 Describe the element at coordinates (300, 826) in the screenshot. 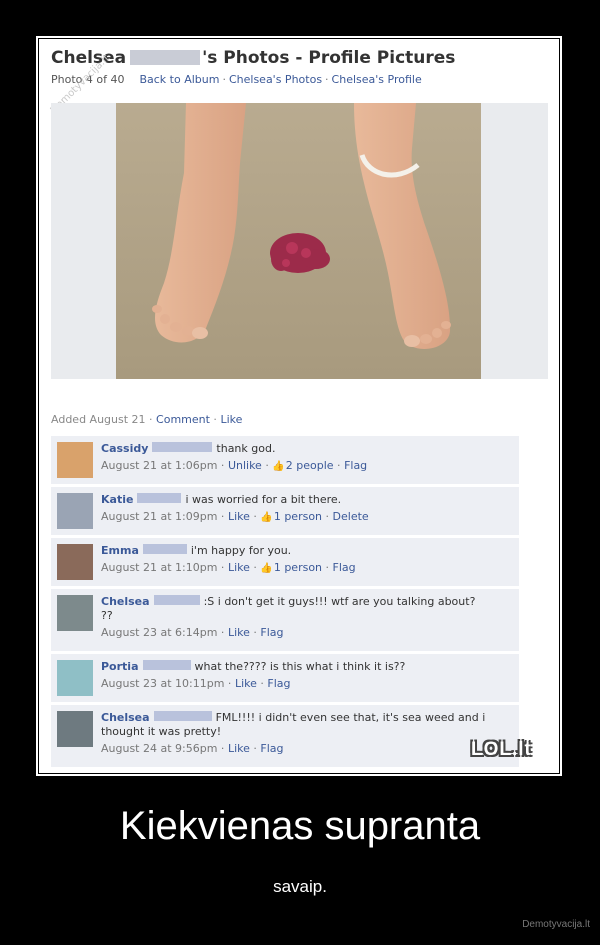

I see `poster-caption: Kiekvienas supranta` at that location.